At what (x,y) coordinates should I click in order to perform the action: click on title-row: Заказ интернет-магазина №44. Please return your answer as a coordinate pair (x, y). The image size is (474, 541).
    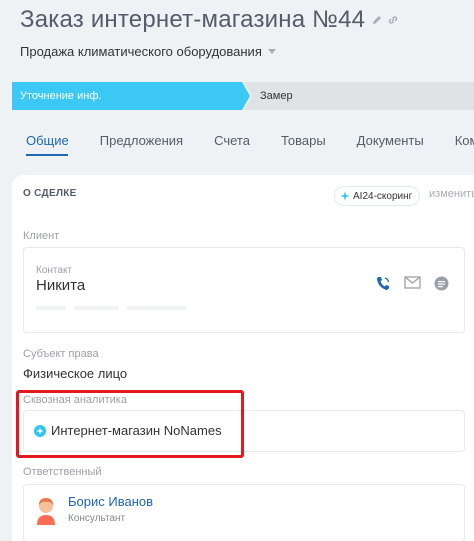
    Looking at the image, I should click on (209, 20).